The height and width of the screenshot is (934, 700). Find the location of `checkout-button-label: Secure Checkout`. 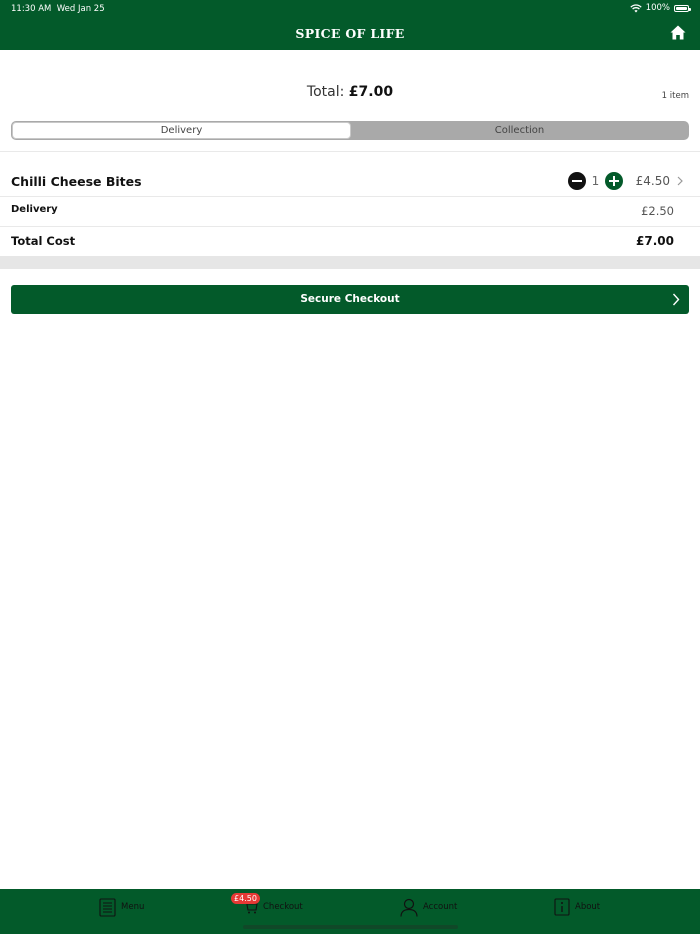

checkout-button-label: Secure Checkout is located at coordinates (350, 299).